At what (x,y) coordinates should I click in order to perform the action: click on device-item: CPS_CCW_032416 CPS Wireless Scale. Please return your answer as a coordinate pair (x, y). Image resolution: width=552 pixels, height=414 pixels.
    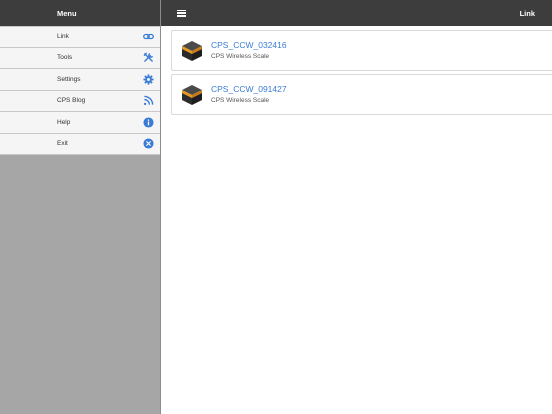
    Looking at the image, I should click on (361, 50).